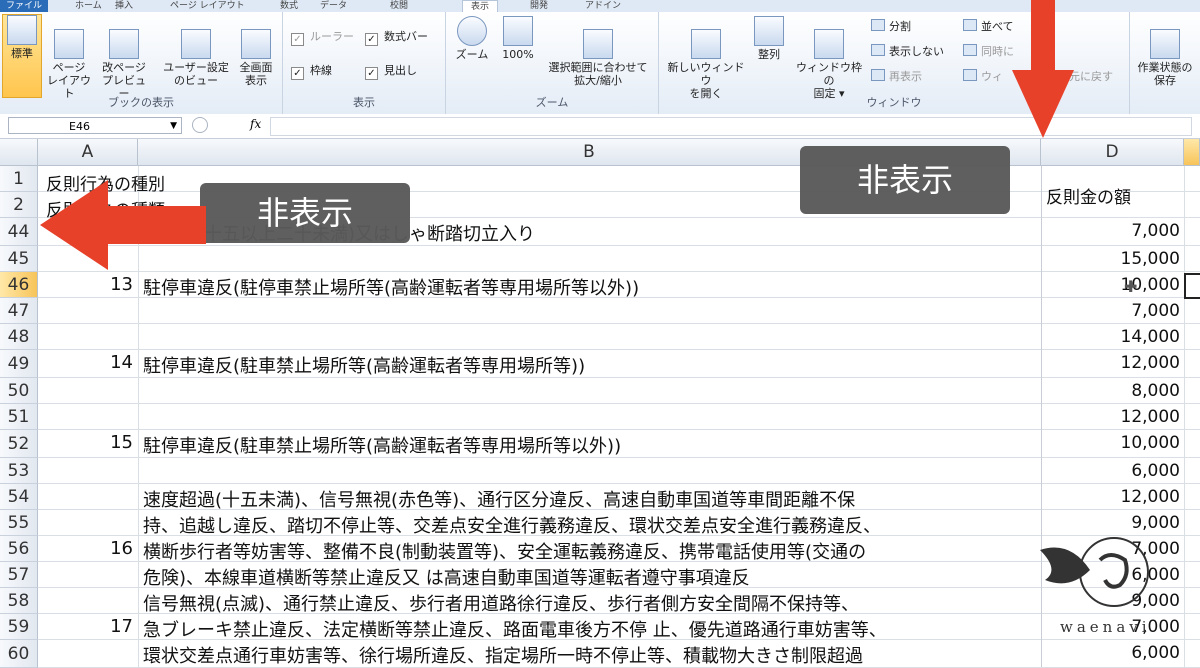 The height and width of the screenshot is (668, 1200). What do you see at coordinates (196, 51) in the screenshot?
I see `custom-views-button: ユーザー設定 のビュー` at bounding box center [196, 51].